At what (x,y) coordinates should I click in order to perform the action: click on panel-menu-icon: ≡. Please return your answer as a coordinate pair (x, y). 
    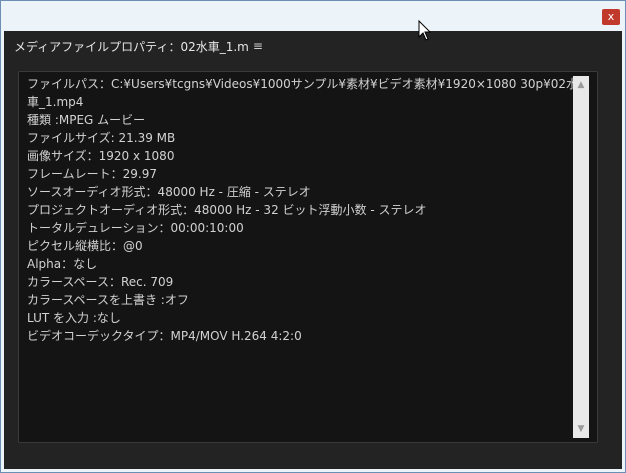
    Looking at the image, I should click on (258, 46).